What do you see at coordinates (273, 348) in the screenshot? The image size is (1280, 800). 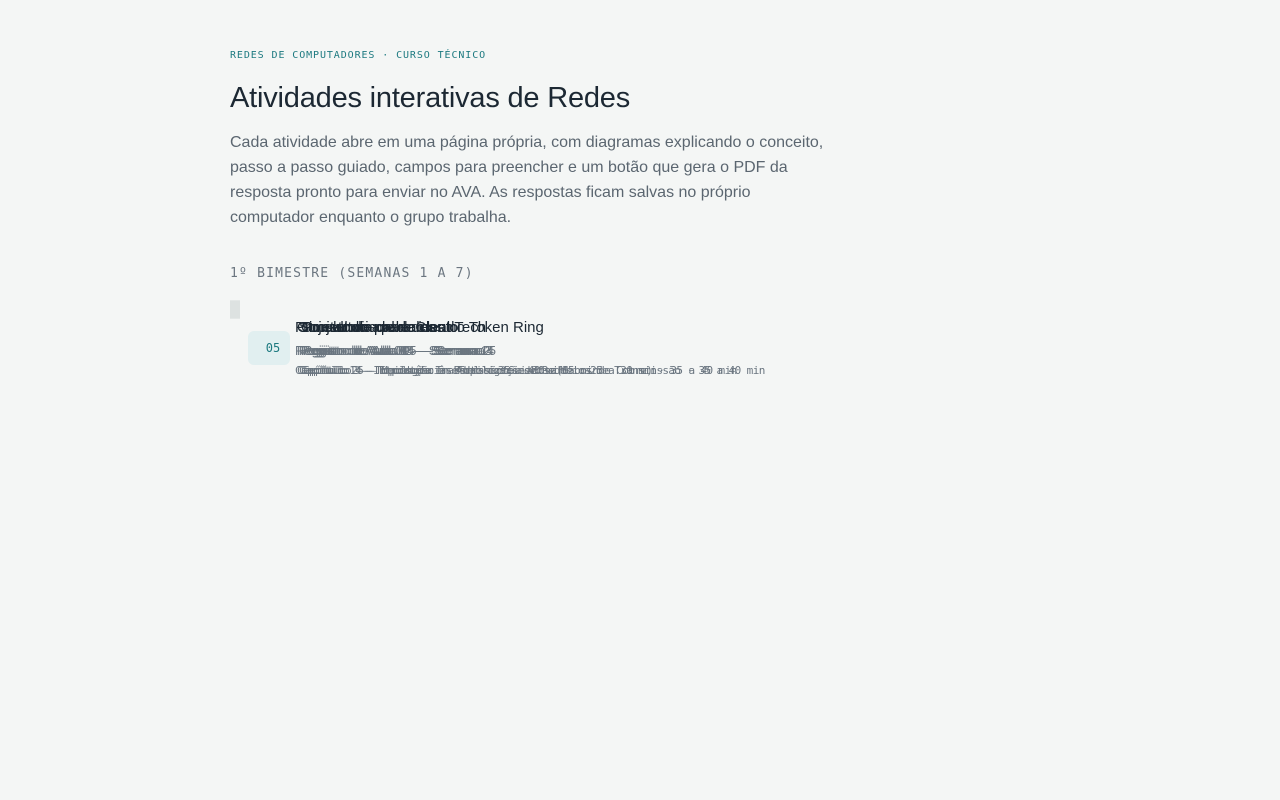 I see `activity-number-badge: 05` at bounding box center [273, 348].